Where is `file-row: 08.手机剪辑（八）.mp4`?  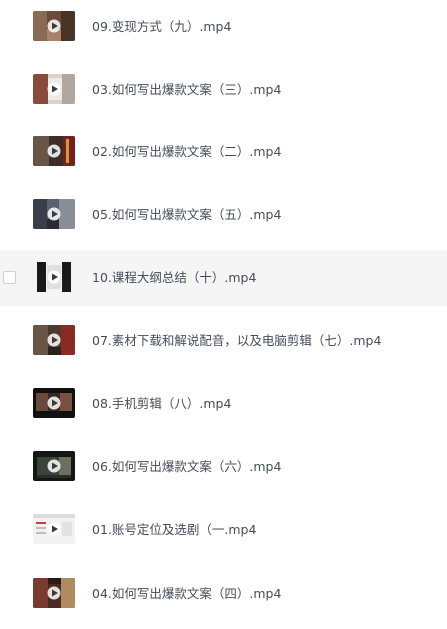
file-row: 08.手机剪辑（八）.mp4 is located at coordinates (223, 404).